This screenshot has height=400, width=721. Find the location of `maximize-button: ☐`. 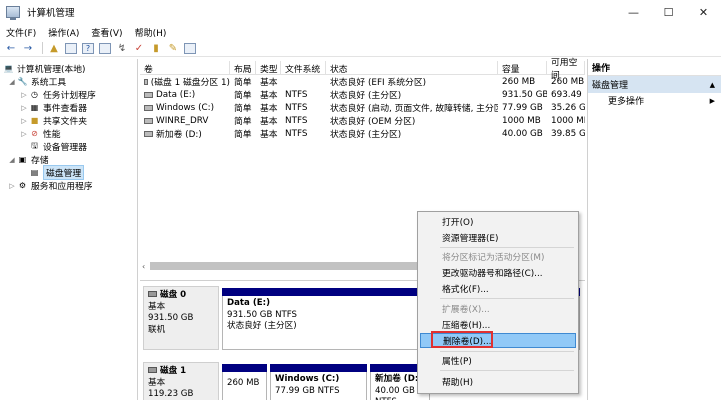

maximize-button: ☐ is located at coordinates (668, 12).